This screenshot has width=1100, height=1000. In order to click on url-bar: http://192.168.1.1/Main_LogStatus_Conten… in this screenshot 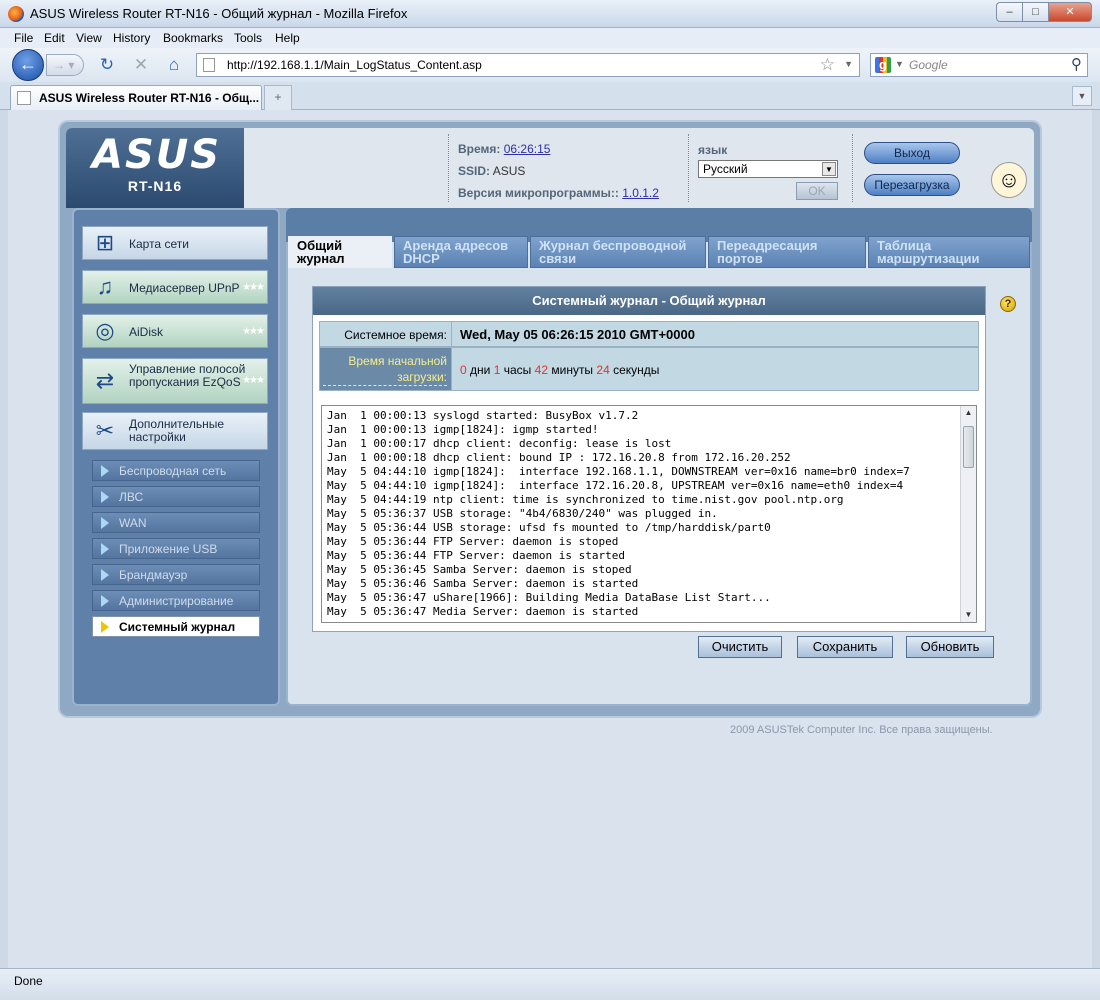, I will do `click(528, 65)`.